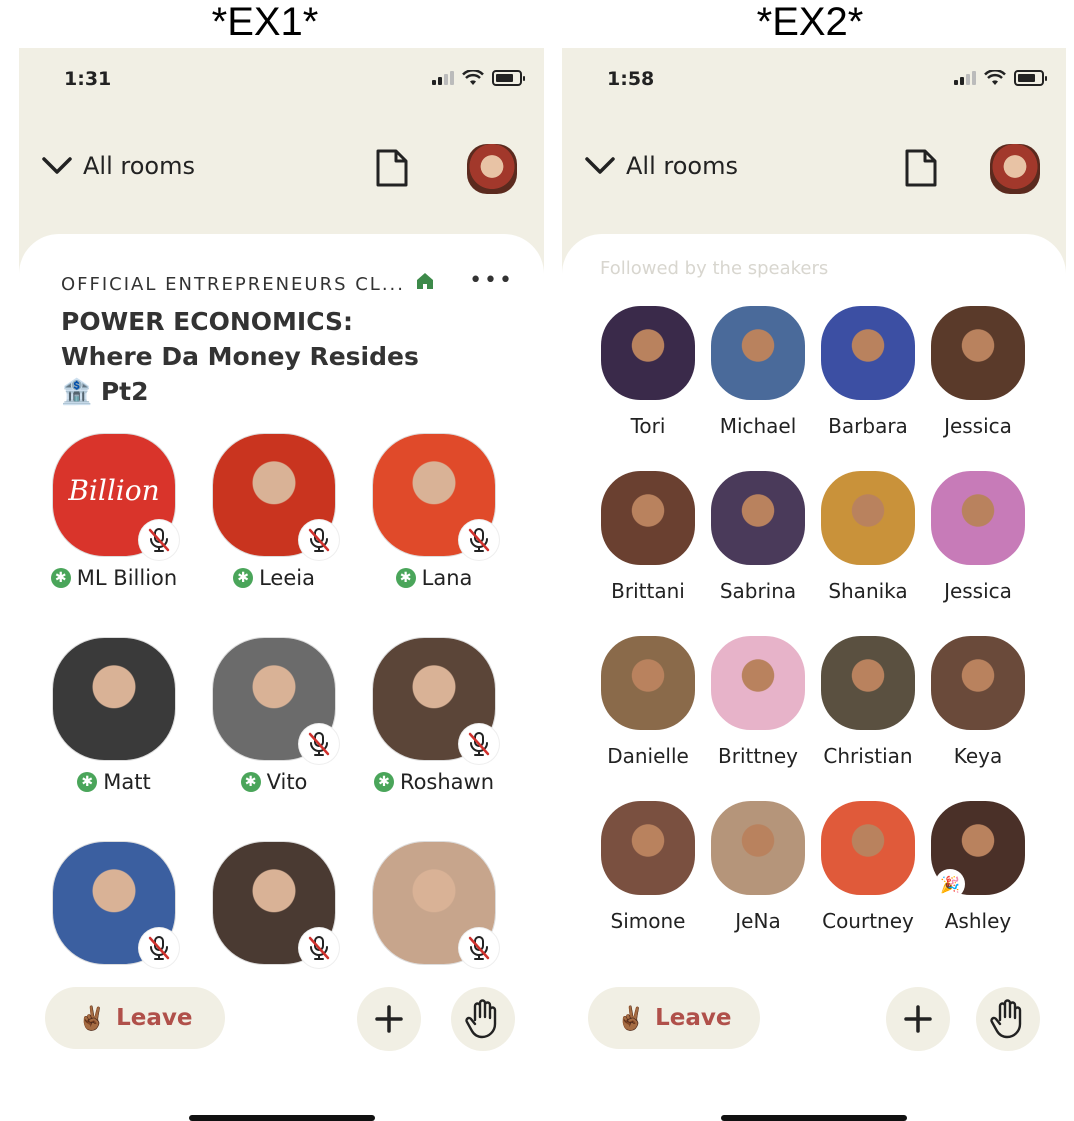 This screenshot has height=1121, width=1074. I want to click on followed-person: Simone, so click(648, 867).